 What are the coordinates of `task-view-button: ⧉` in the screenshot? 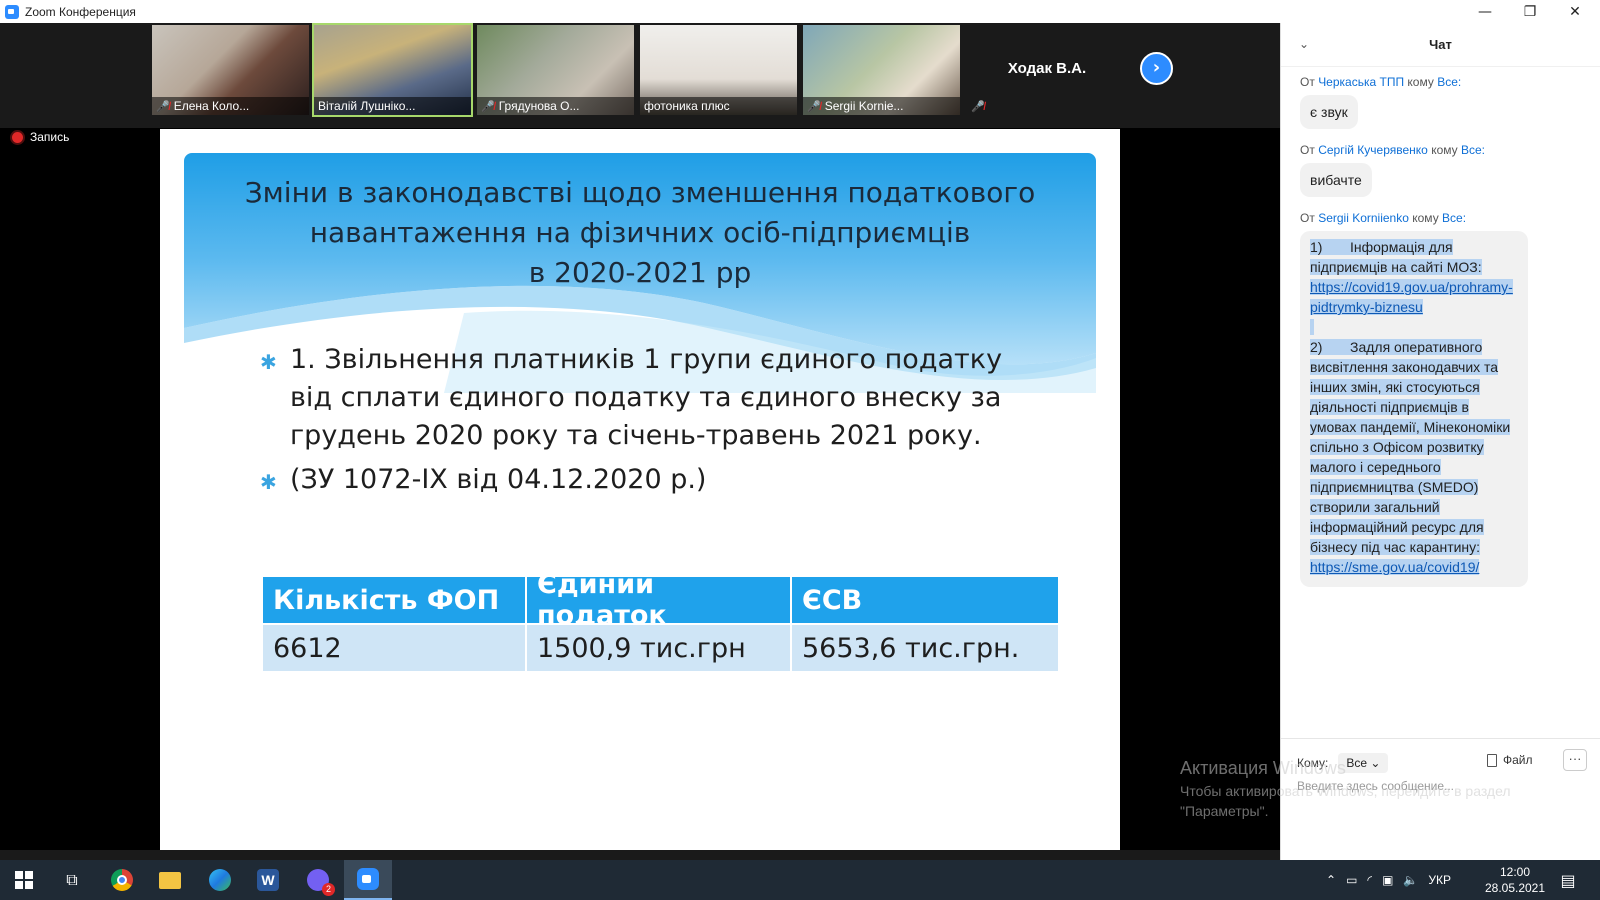 It's located at (72, 880).